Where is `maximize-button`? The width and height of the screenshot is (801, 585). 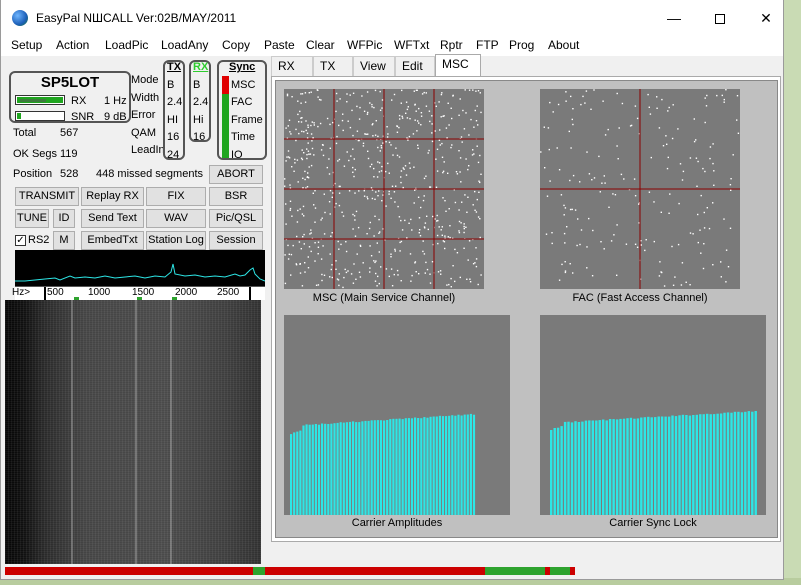
maximize-button is located at coordinates (720, 18).